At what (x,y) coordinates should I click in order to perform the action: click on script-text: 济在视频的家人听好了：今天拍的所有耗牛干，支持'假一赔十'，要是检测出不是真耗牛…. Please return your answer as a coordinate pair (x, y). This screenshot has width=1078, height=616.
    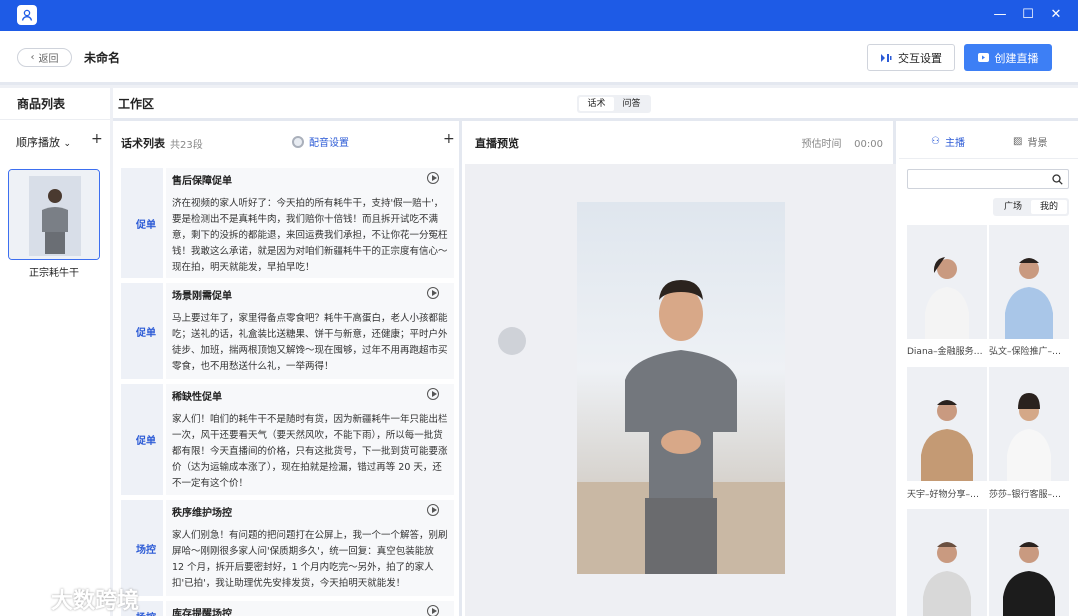
    Looking at the image, I should click on (310, 235).